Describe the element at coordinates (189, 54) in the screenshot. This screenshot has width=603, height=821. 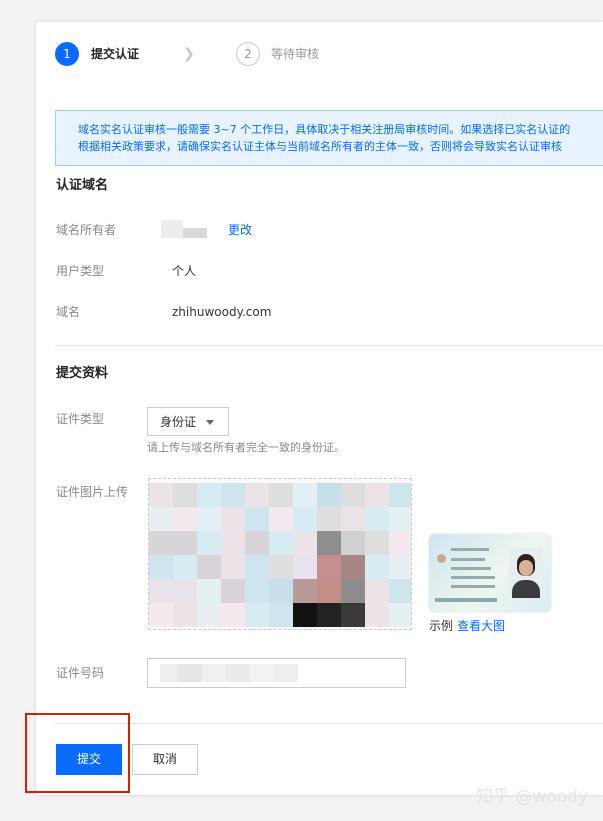
I see `chevron-right-icon: ❯` at that location.